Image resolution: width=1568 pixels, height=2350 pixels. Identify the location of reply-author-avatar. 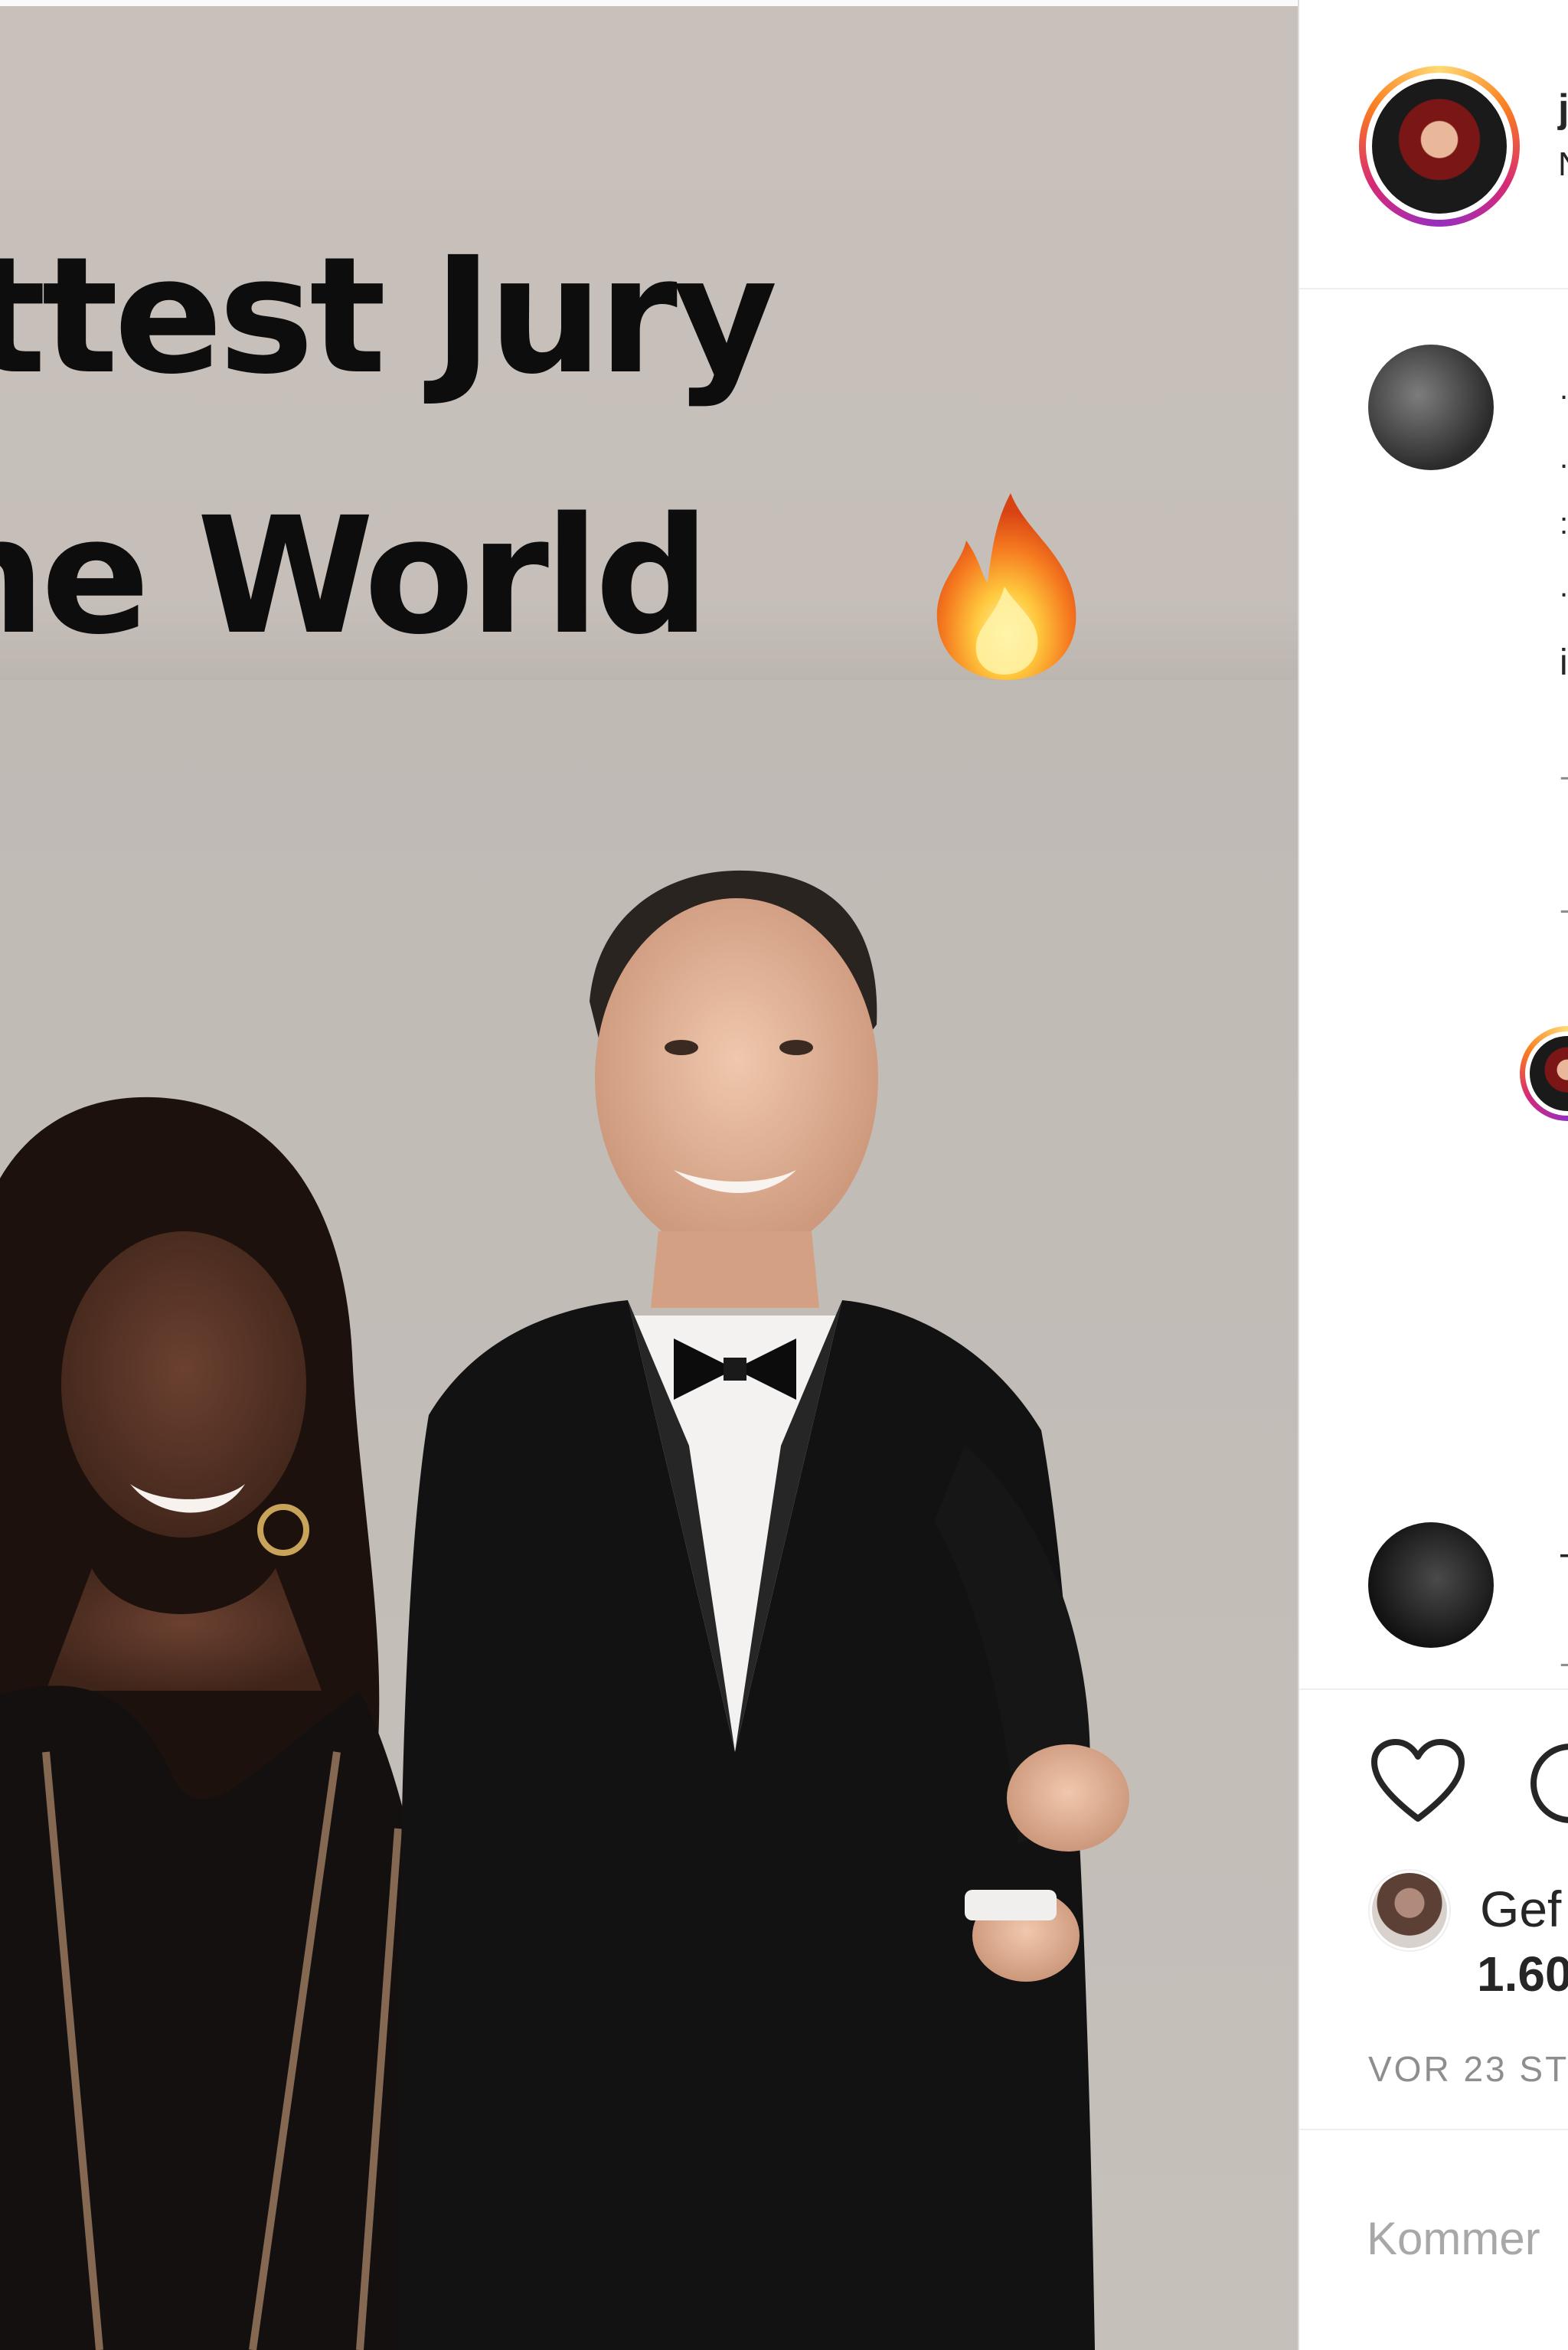
(1544, 1073).